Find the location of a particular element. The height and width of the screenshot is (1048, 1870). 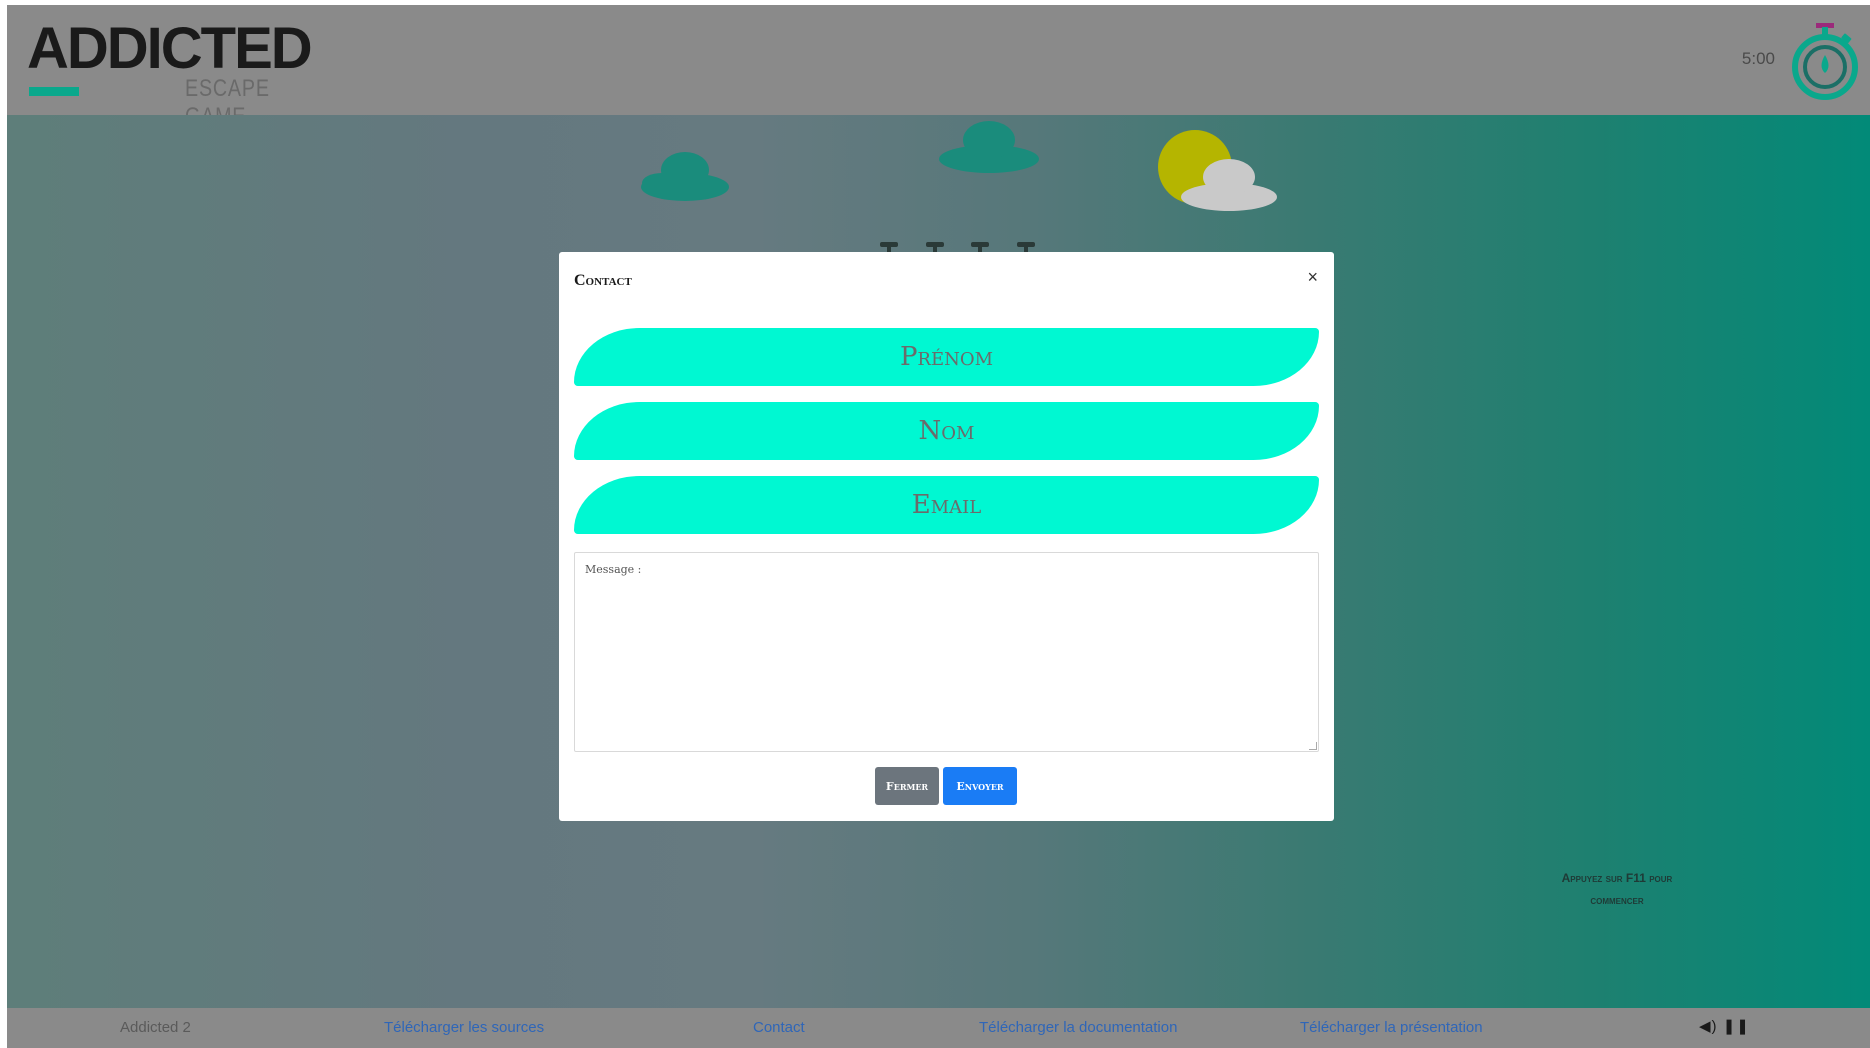

download-documentation-link: Télécharger la documentation is located at coordinates (1078, 1027).